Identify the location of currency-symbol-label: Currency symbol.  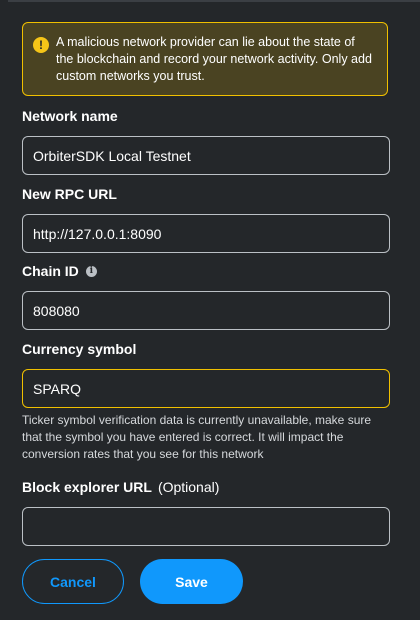
(79, 349).